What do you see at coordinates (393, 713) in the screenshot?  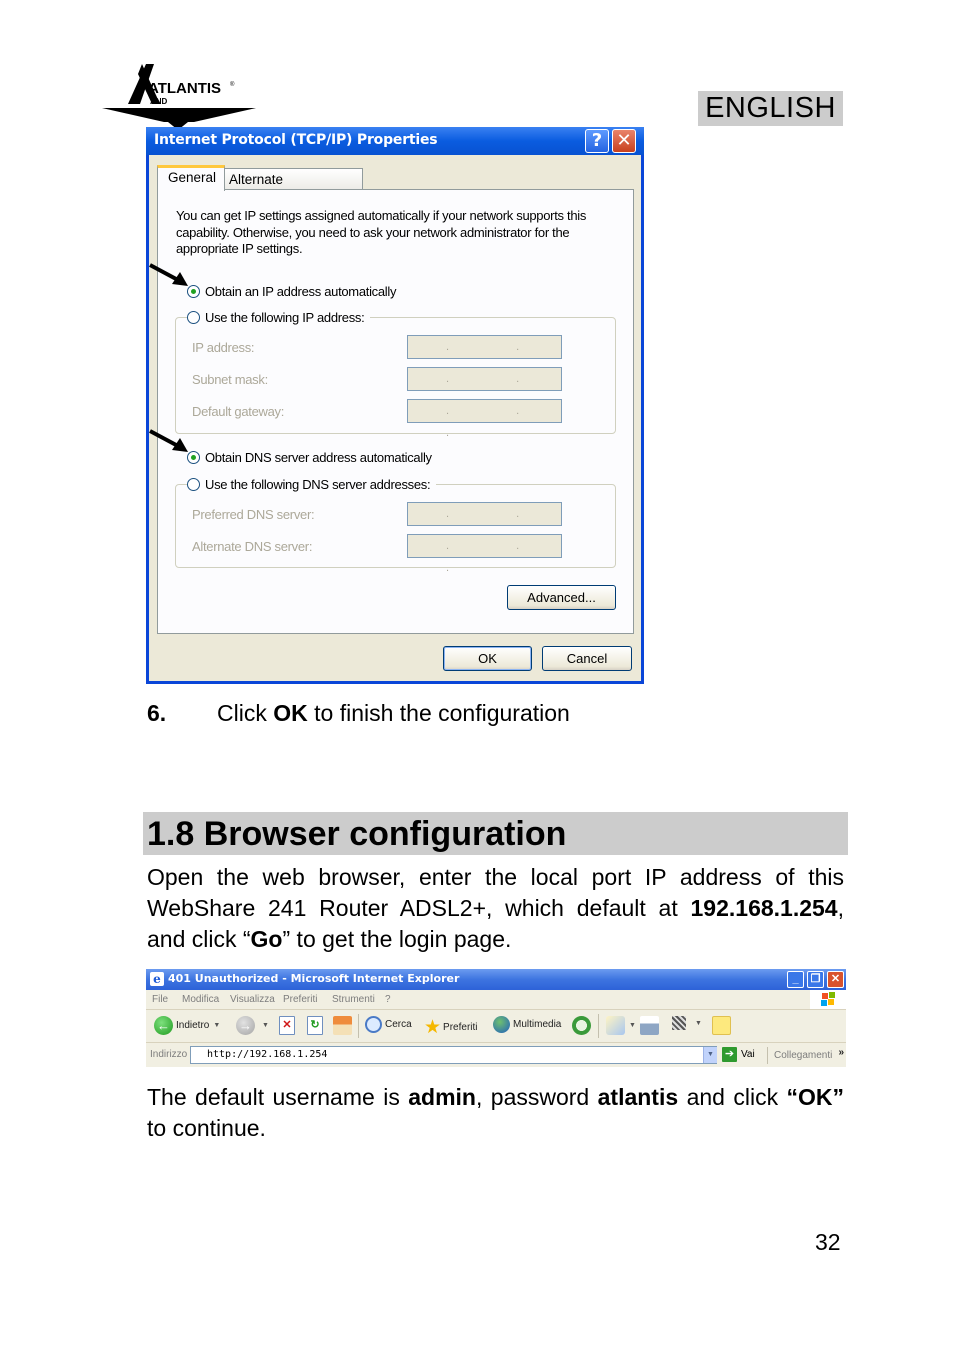 I see `step-text: Click OK to finish the configuration` at bounding box center [393, 713].